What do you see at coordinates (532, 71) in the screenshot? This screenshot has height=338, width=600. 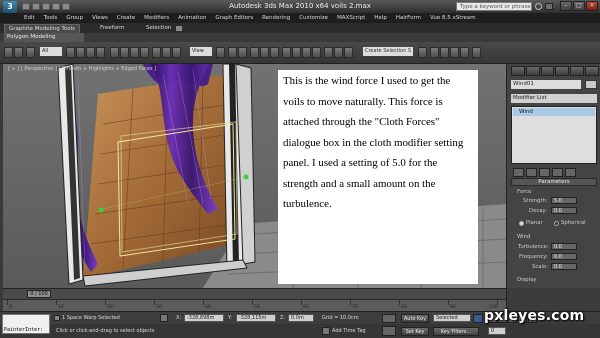 I see `modify-tab-icon` at bounding box center [532, 71].